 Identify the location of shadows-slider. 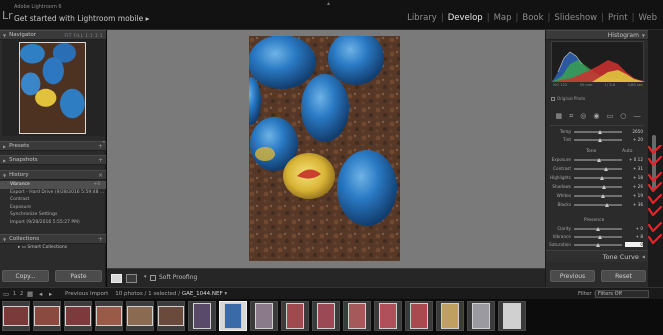
(598, 187).